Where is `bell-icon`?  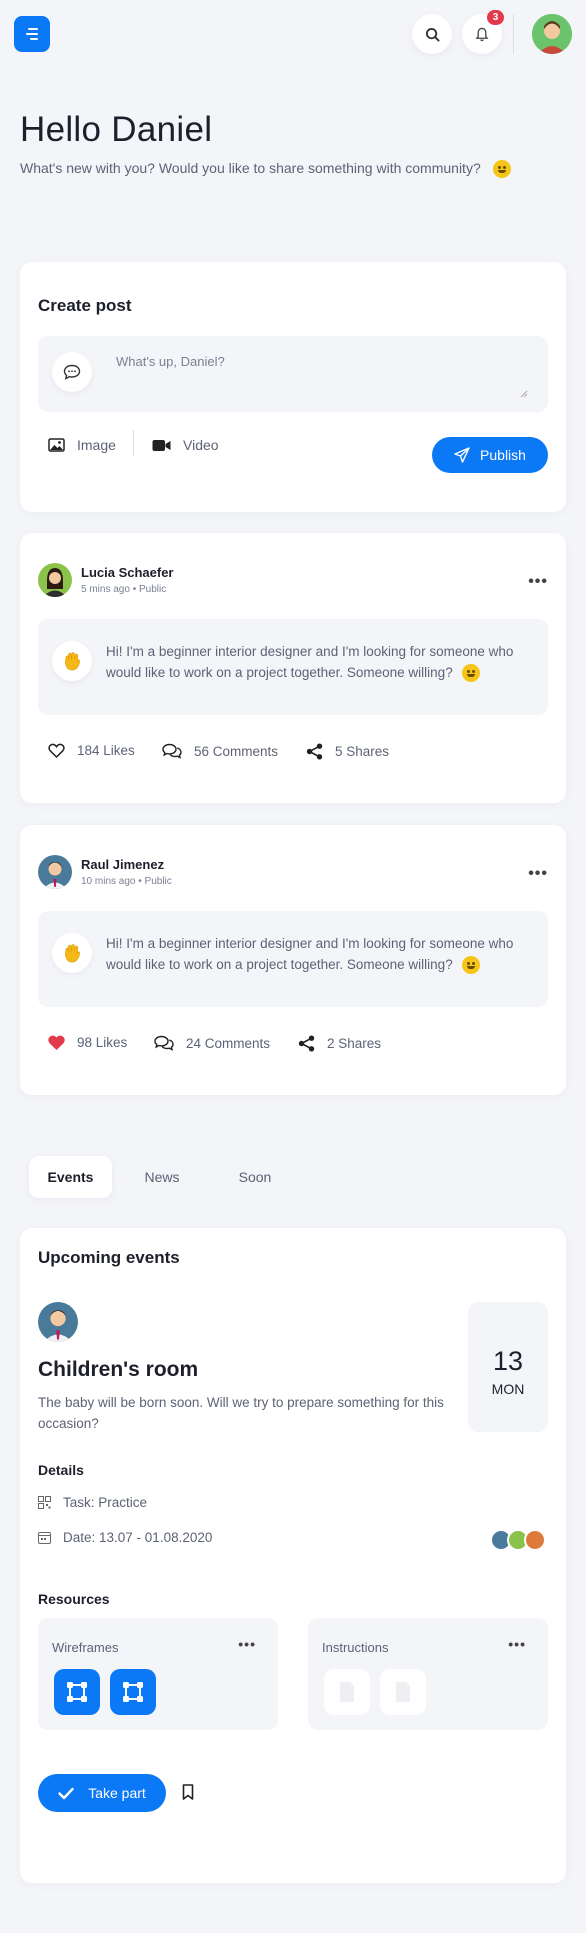 bell-icon is located at coordinates (482, 34).